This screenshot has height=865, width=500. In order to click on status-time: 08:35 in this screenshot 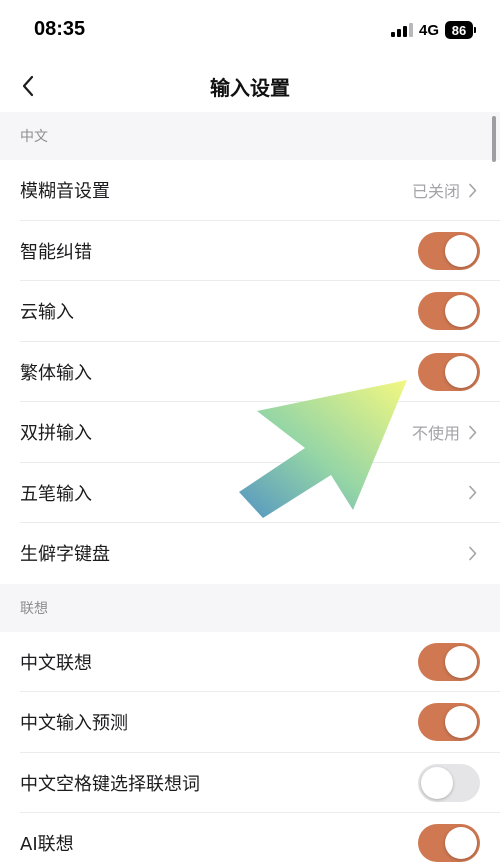, I will do `click(60, 29)`.